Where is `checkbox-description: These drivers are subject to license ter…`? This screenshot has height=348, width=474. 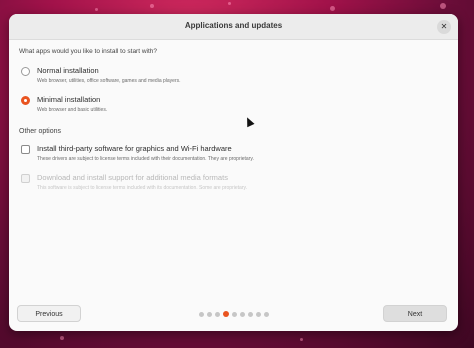
checkbox-description: These drivers are subject to license ter… is located at coordinates (145, 159).